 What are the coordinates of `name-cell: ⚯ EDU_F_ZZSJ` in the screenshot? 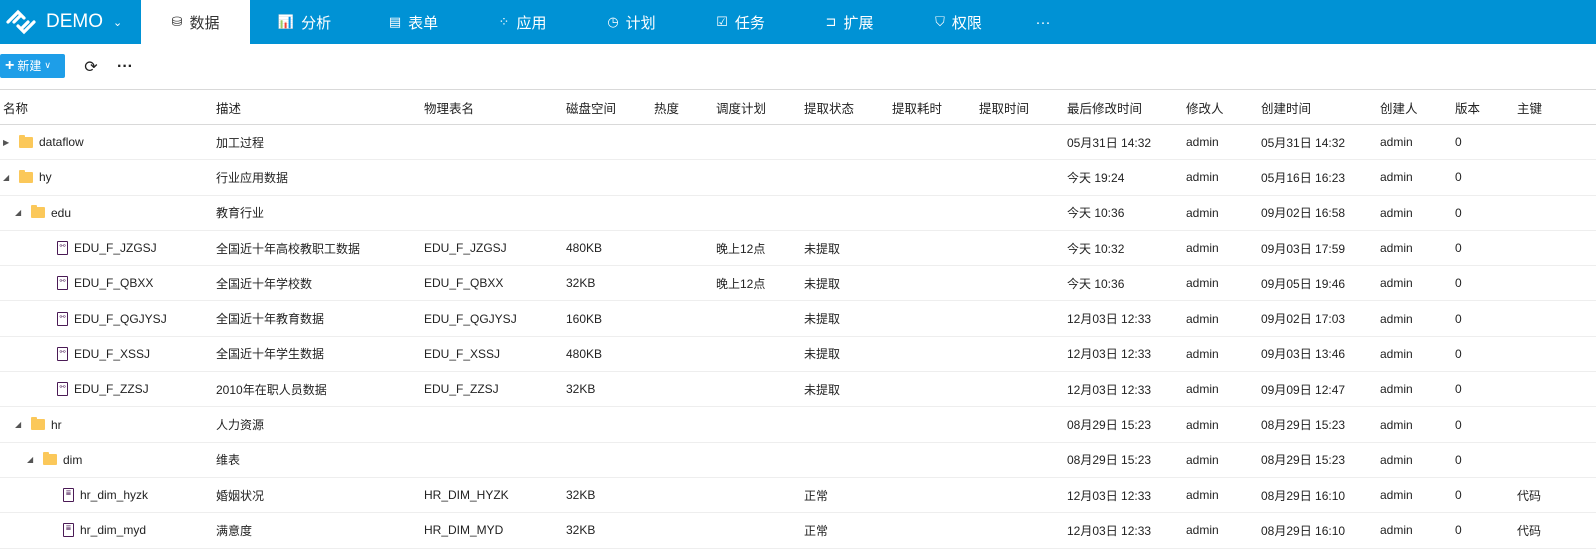 It's located at (103, 389).